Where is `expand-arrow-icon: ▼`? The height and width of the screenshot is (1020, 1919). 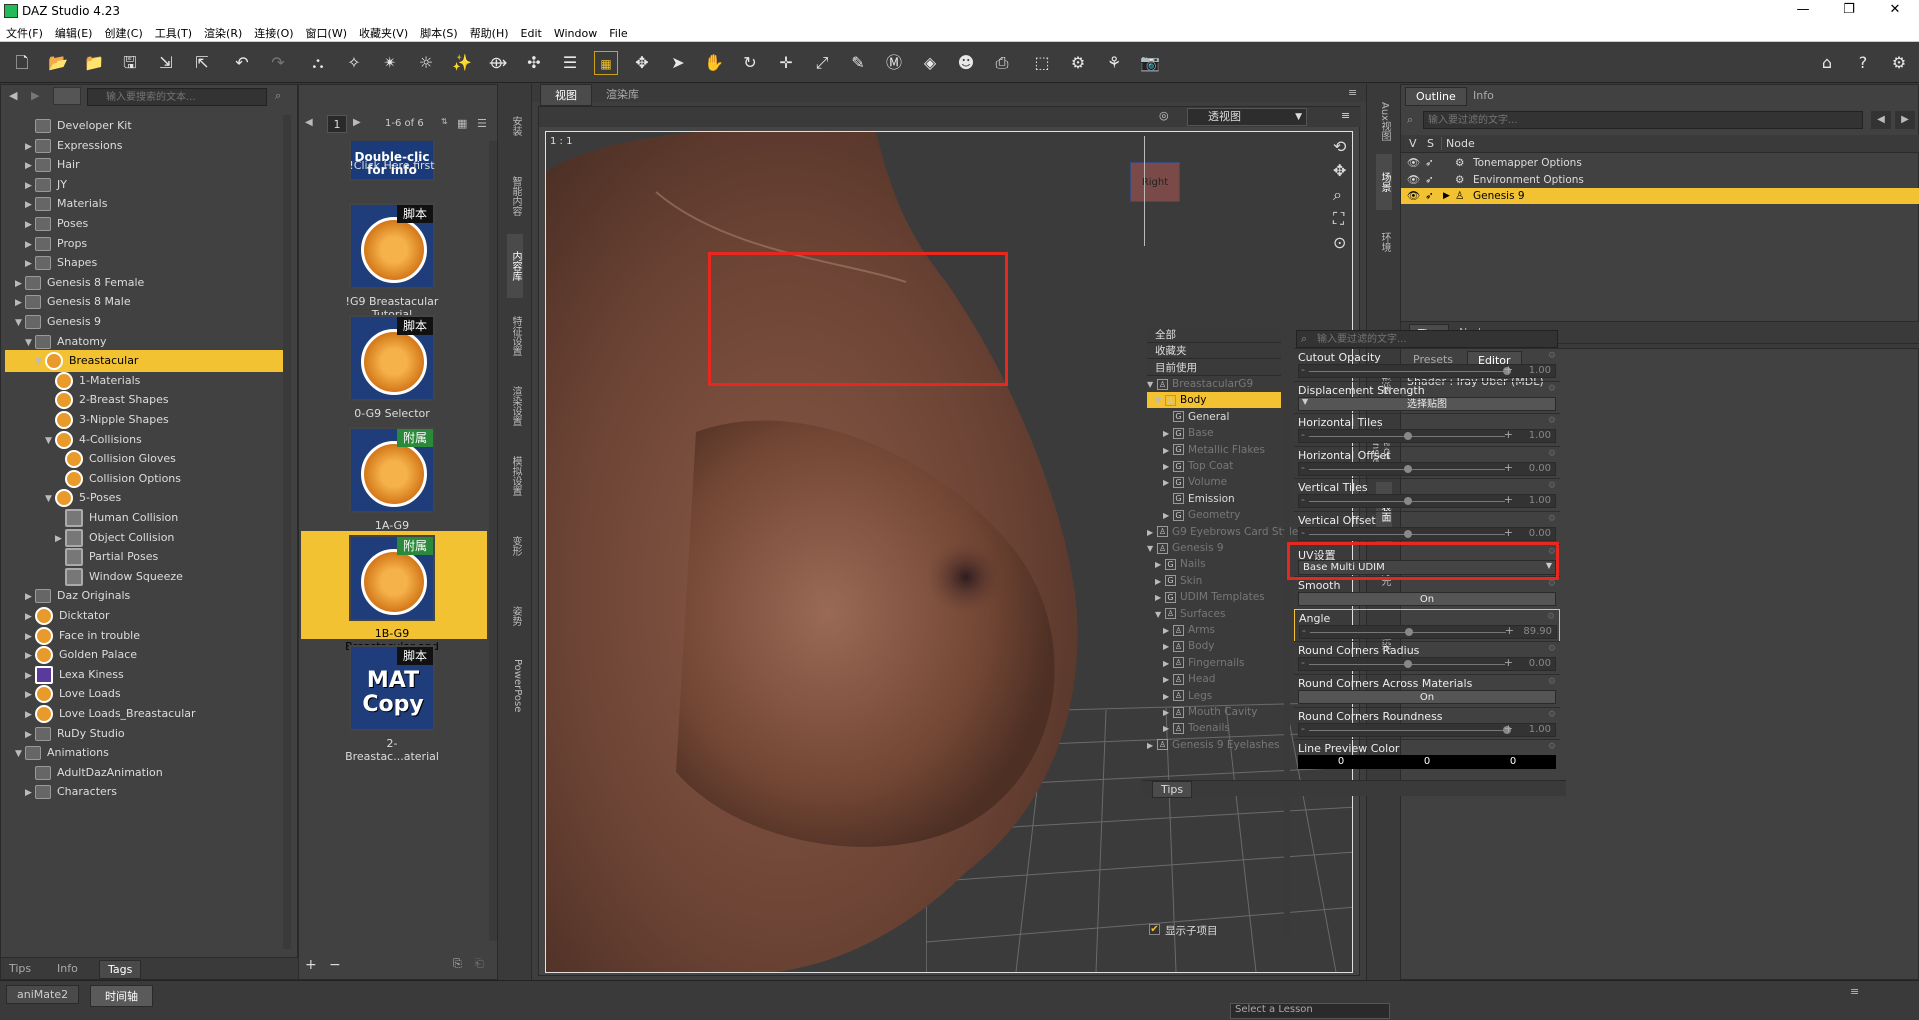
expand-arrow-icon: ▼ is located at coordinates (1152, 549).